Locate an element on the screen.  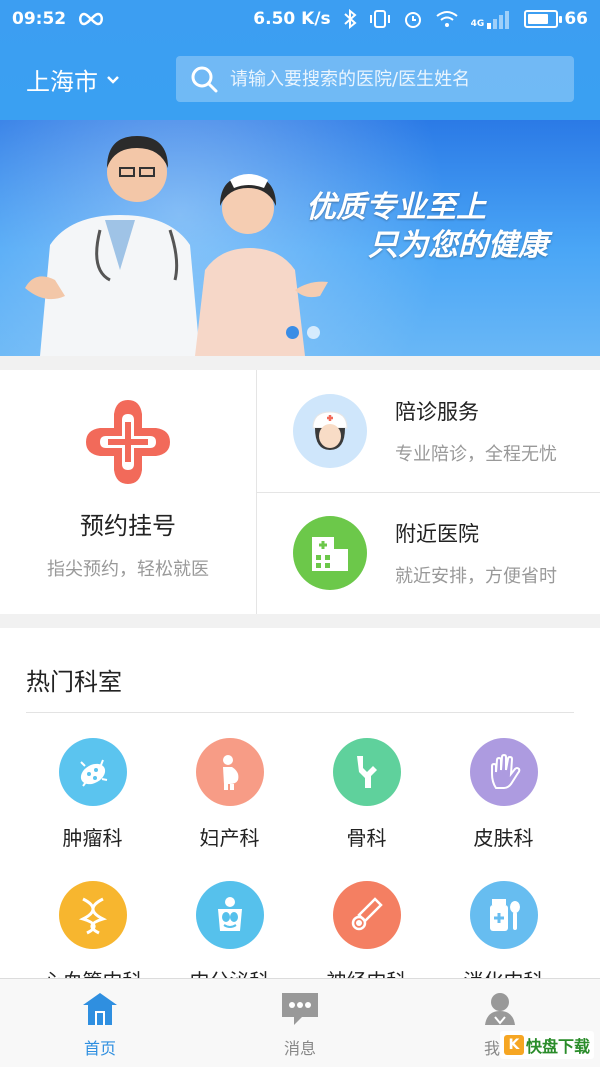
bluetooth-icon is located at coordinates (350, 19).